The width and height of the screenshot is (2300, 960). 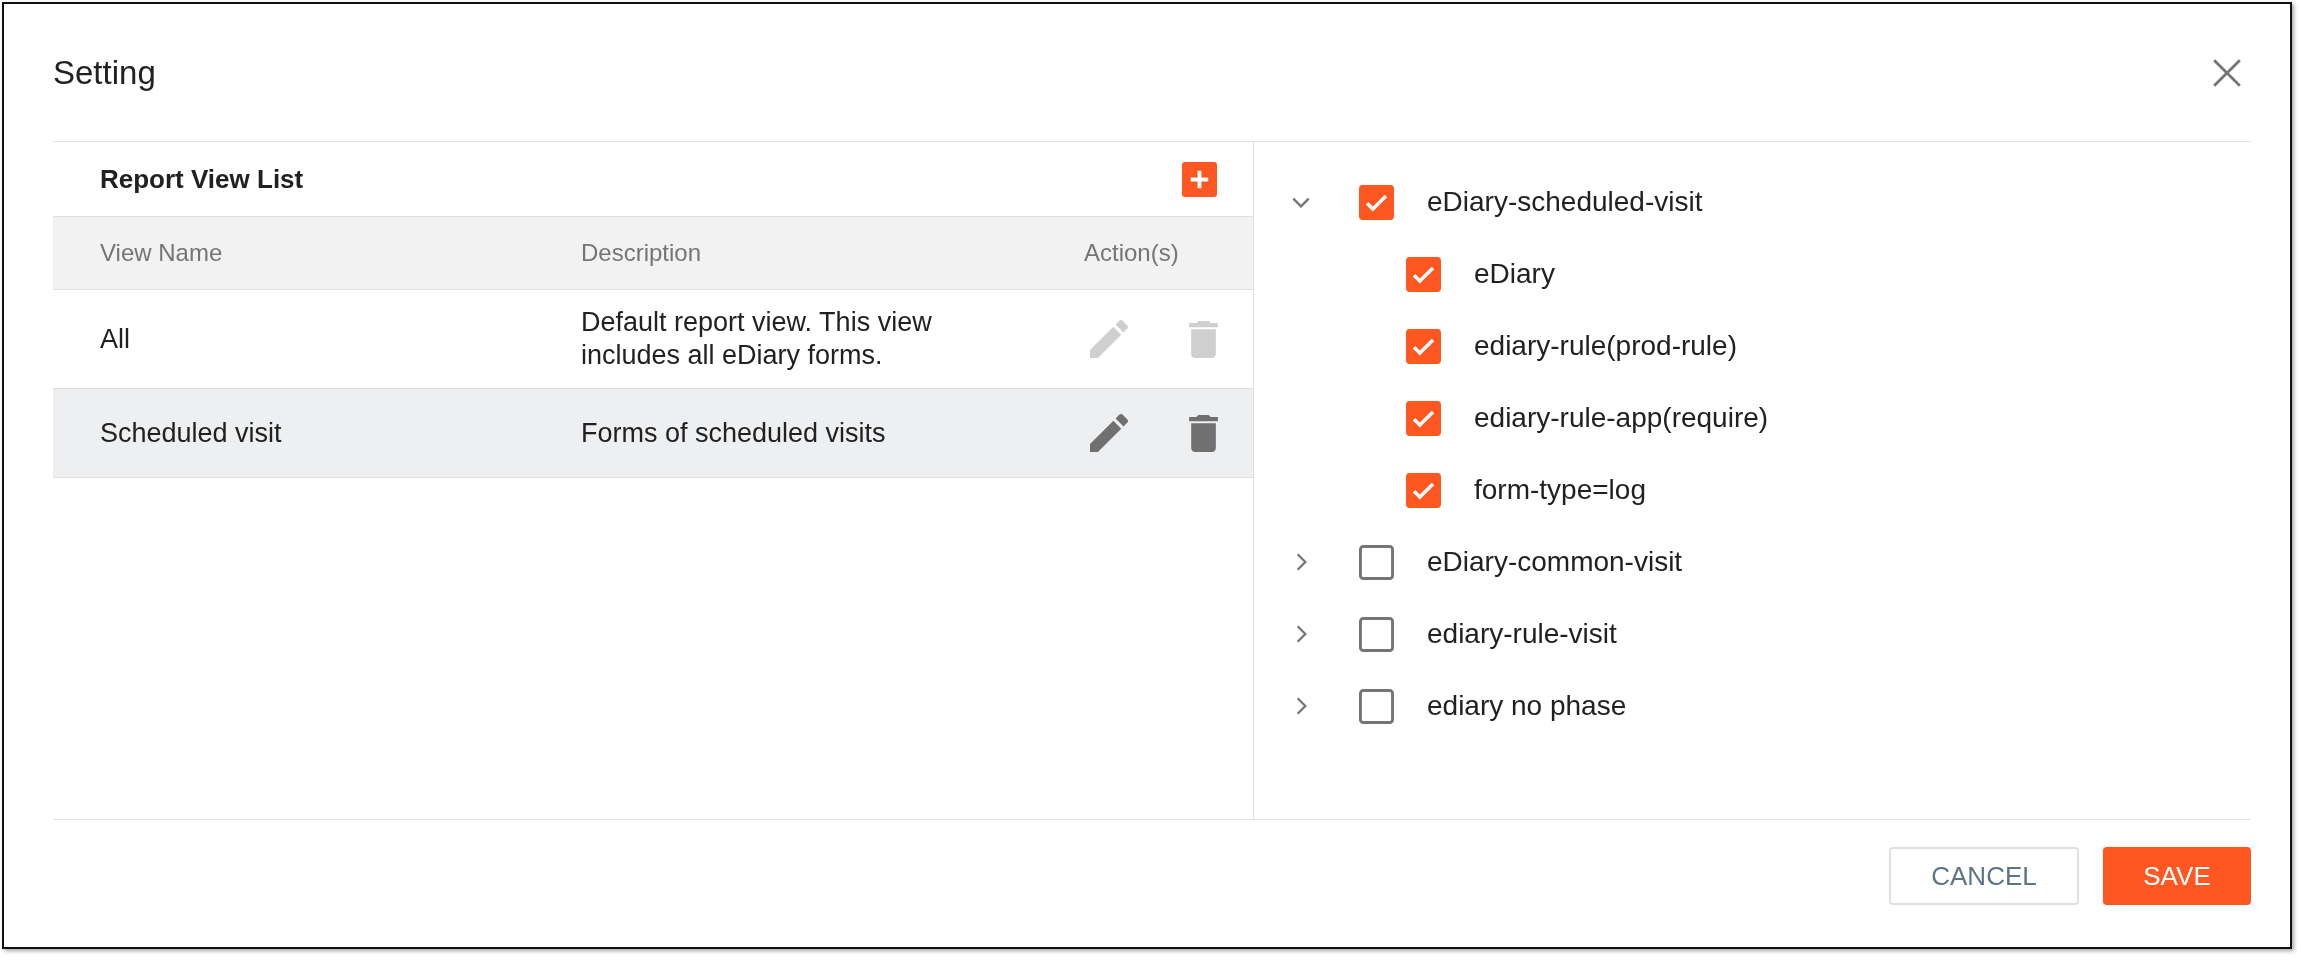 I want to click on dialog-title: Setting, so click(x=104, y=72).